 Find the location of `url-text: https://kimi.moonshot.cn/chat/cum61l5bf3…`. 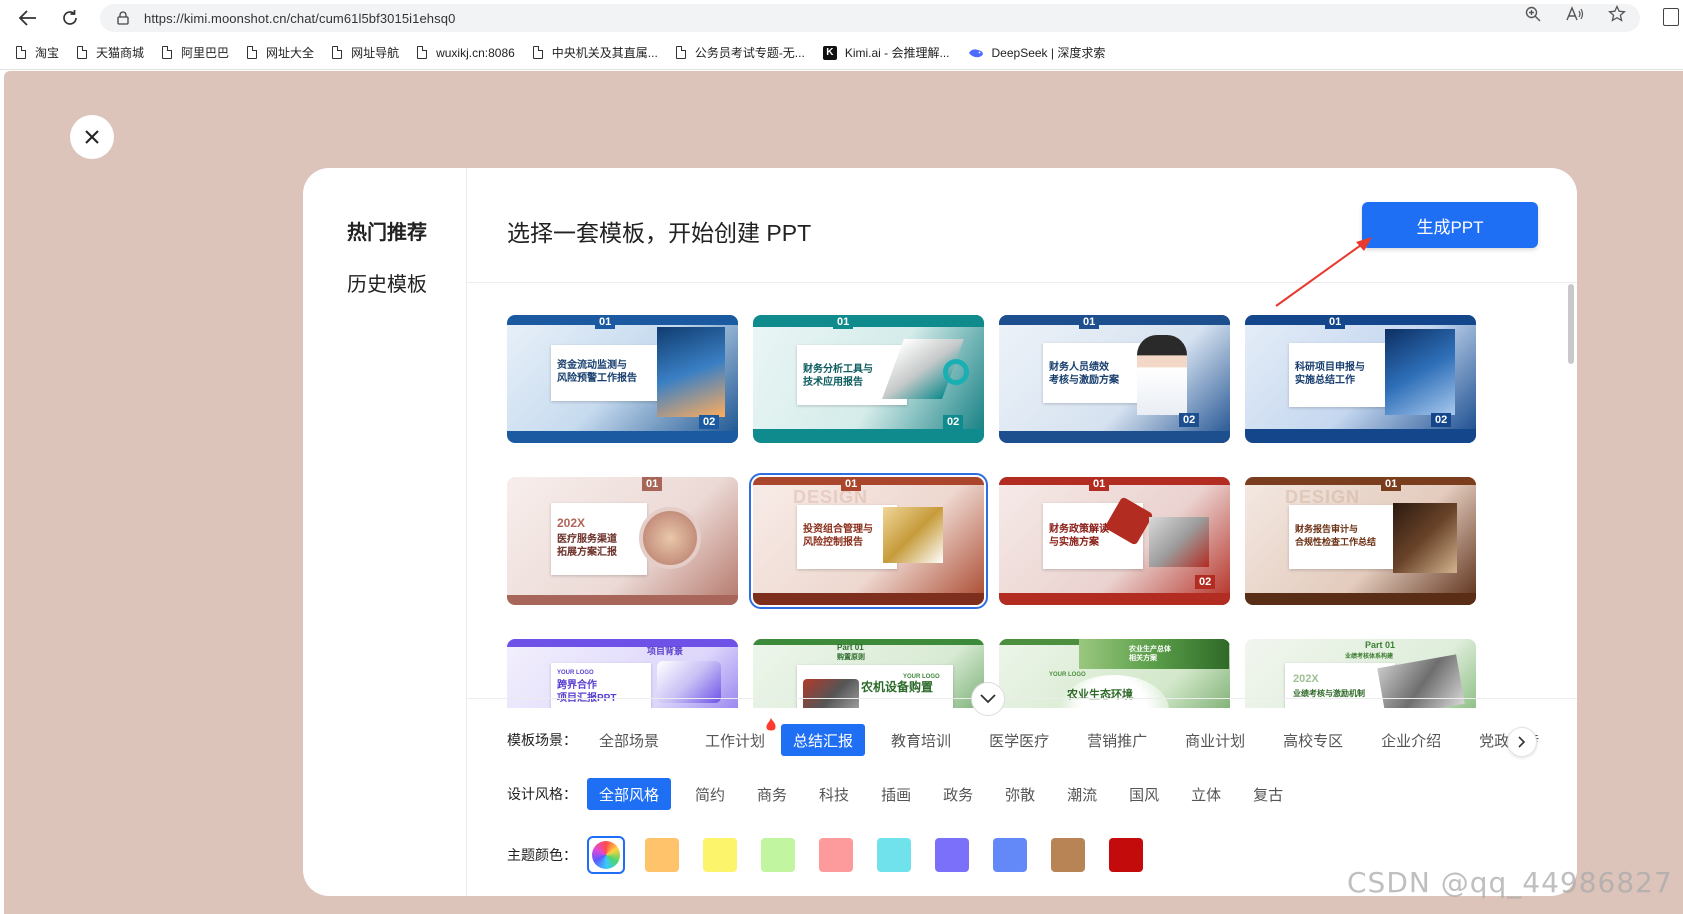

url-text: https://kimi.moonshot.cn/chat/cum61l5bf3… is located at coordinates (300, 18).